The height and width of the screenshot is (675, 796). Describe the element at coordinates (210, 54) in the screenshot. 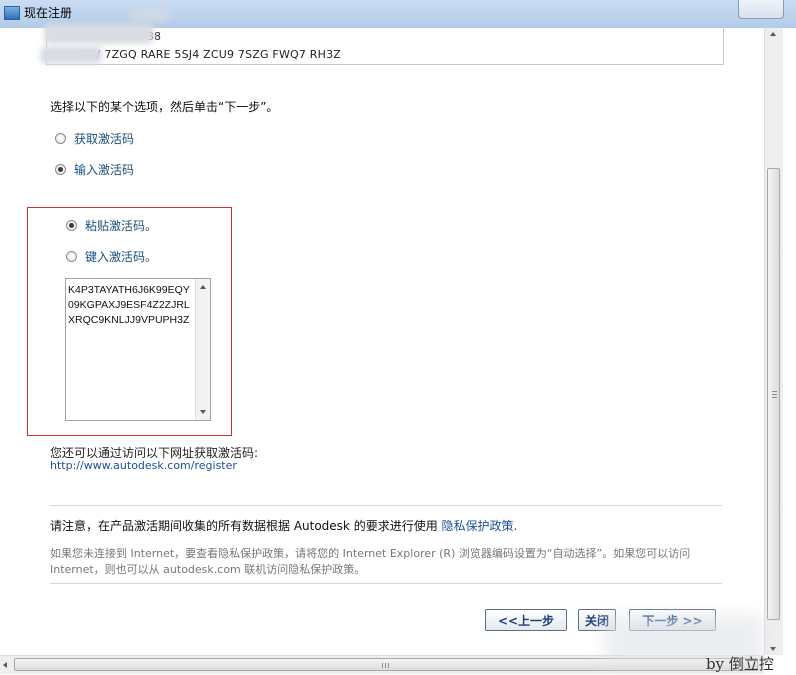

I see `license-line-2: JEW 7ZGQ RARE 5SJ4 ZCU9 7SZG FWQ7 RH3Z` at that location.